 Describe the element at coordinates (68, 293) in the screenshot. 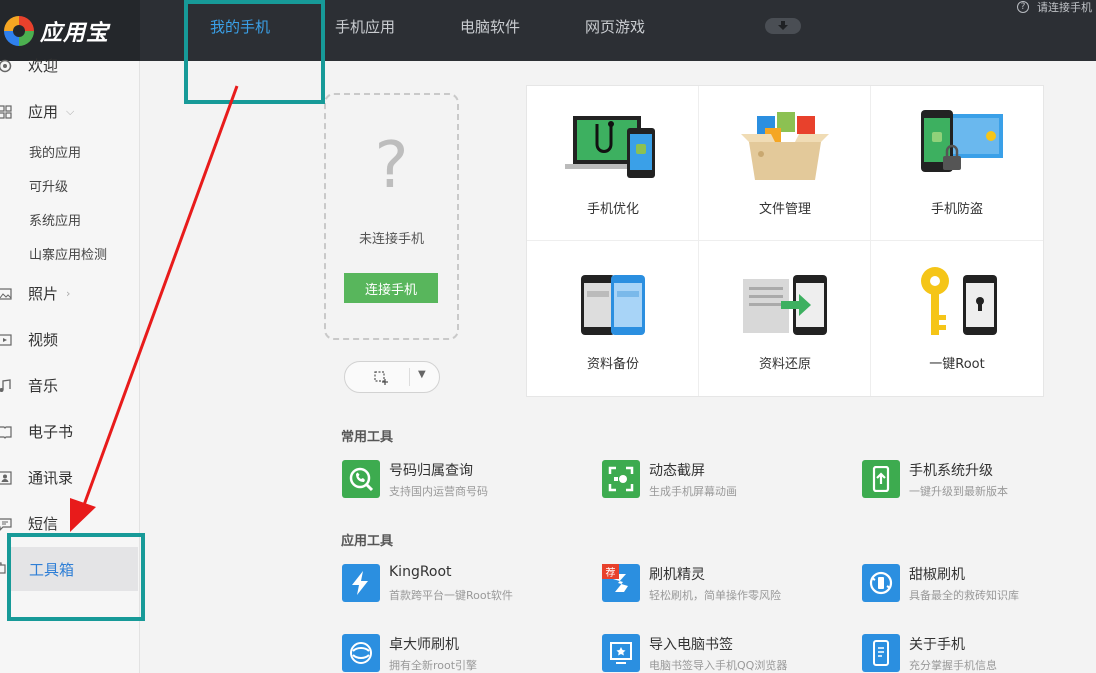

I see `chevron-right-icon: ›` at that location.